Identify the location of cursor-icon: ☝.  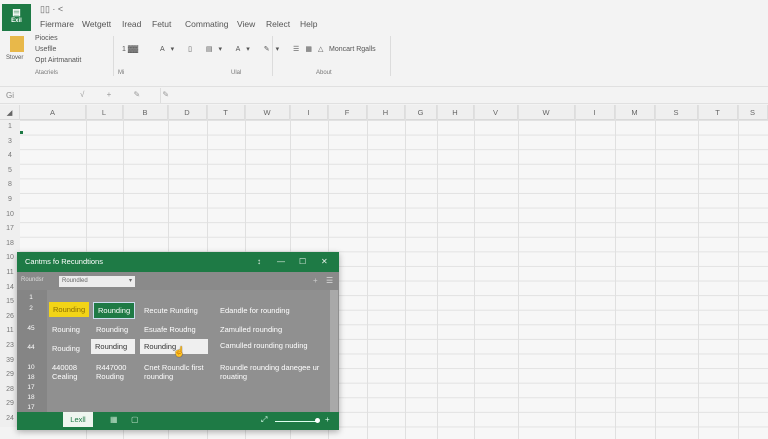
(179, 352).